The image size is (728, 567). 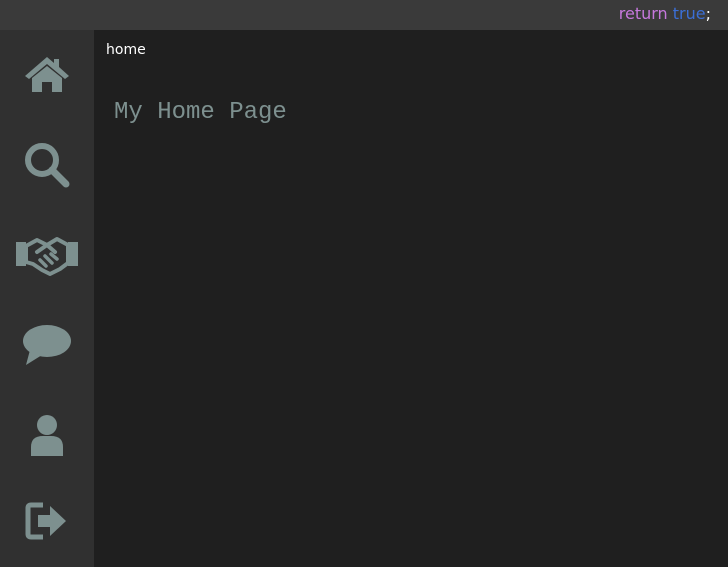 I want to click on sidebar-item-partners, so click(x=47, y=255).